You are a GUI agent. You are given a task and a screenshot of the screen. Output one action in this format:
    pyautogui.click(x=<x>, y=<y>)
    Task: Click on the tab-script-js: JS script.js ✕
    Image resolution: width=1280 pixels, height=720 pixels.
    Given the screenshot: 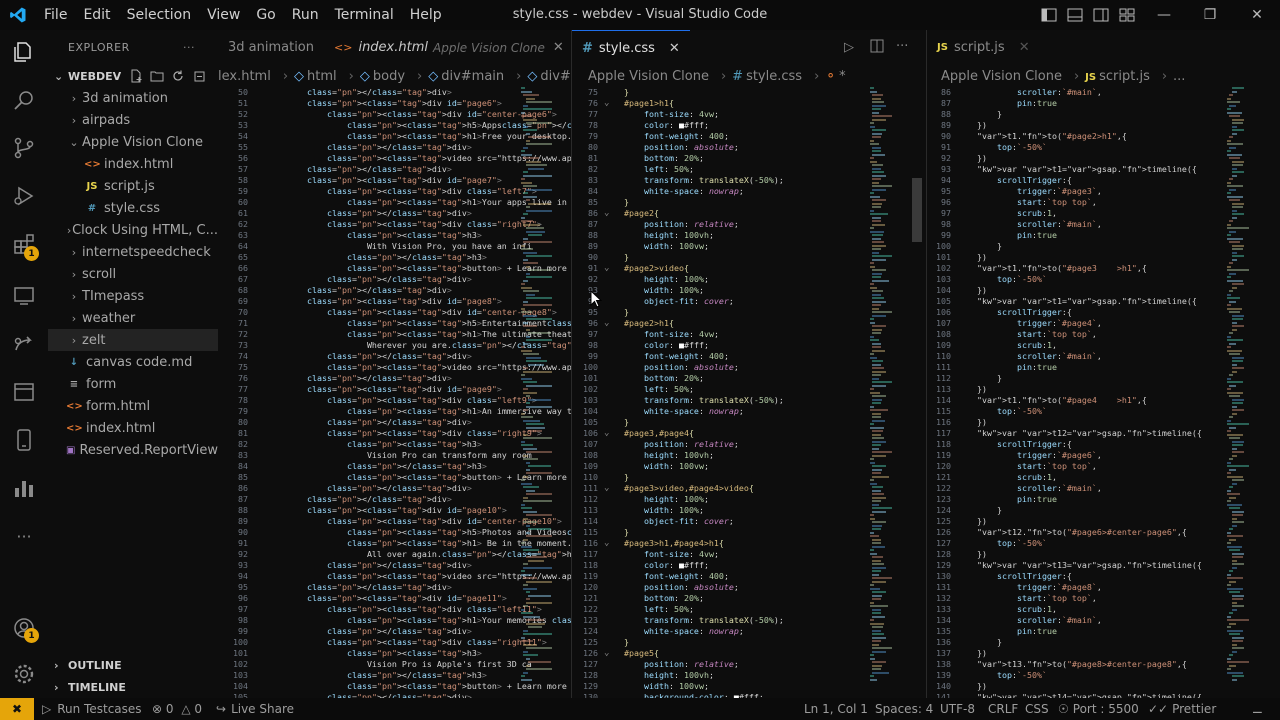 What is the action you would take?
    pyautogui.click(x=983, y=47)
    